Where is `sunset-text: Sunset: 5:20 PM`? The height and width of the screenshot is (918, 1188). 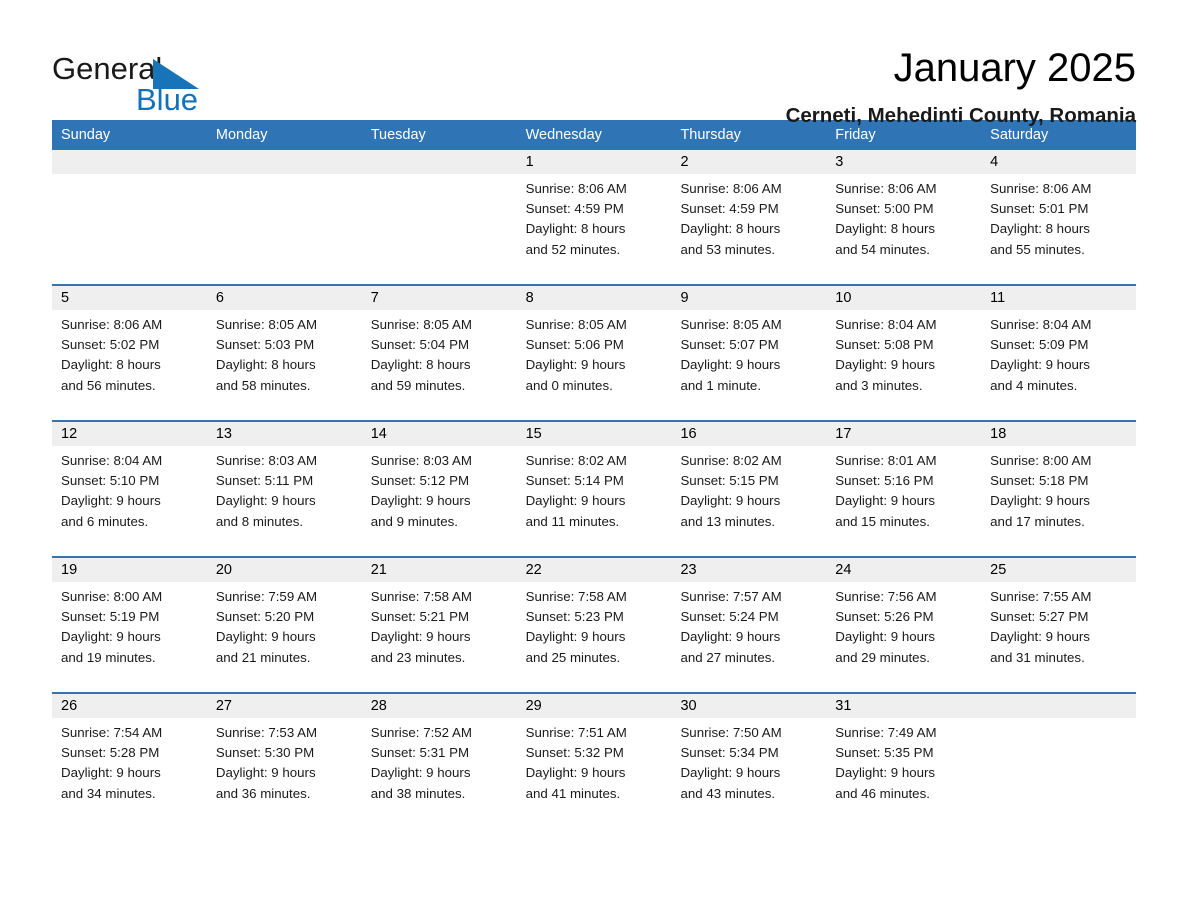
sunset-text: Sunset: 5:20 PM is located at coordinates (265, 617).